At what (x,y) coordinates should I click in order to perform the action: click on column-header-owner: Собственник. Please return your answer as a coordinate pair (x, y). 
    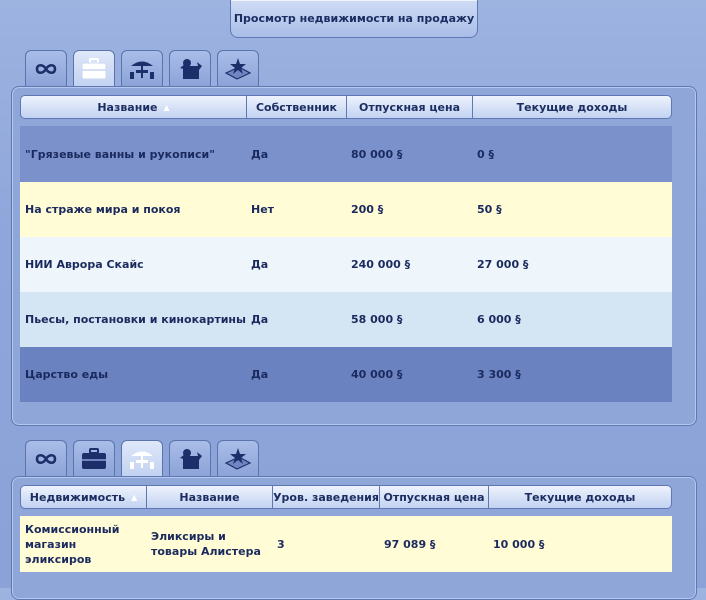
    Looking at the image, I should click on (296, 107).